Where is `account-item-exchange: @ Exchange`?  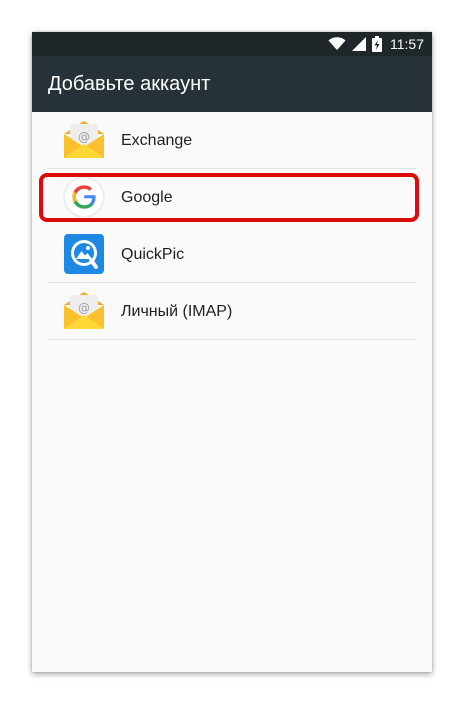 account-item-exchange: @ Exchange is located at coordinates (232, 140).